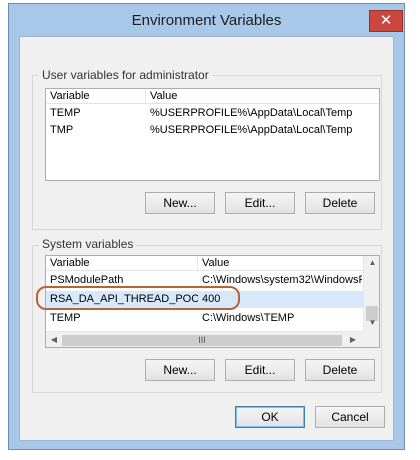 Image resolution: width=420 pixels, height=460 pixels. Describe the element at coordinates (371, 262) in the screenshot. I see `scroll-up-arrow-icon: ▲` at that location.